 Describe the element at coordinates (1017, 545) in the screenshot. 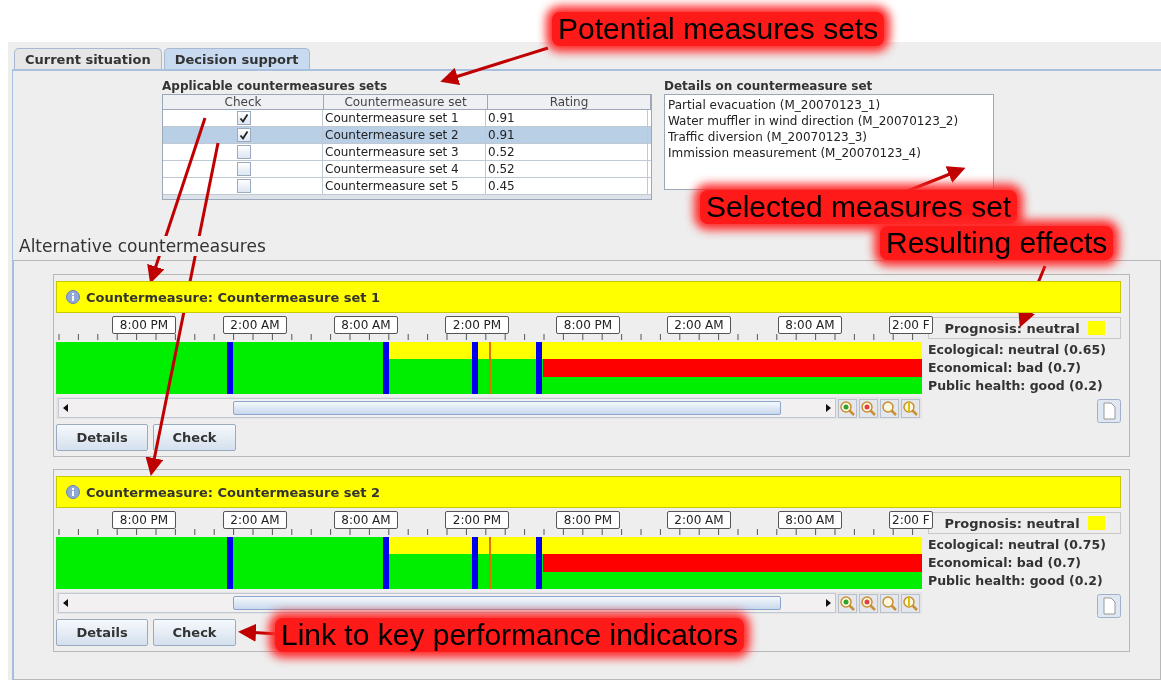

I see `effect-text: Ecological: neutral (0.75)` at that location.